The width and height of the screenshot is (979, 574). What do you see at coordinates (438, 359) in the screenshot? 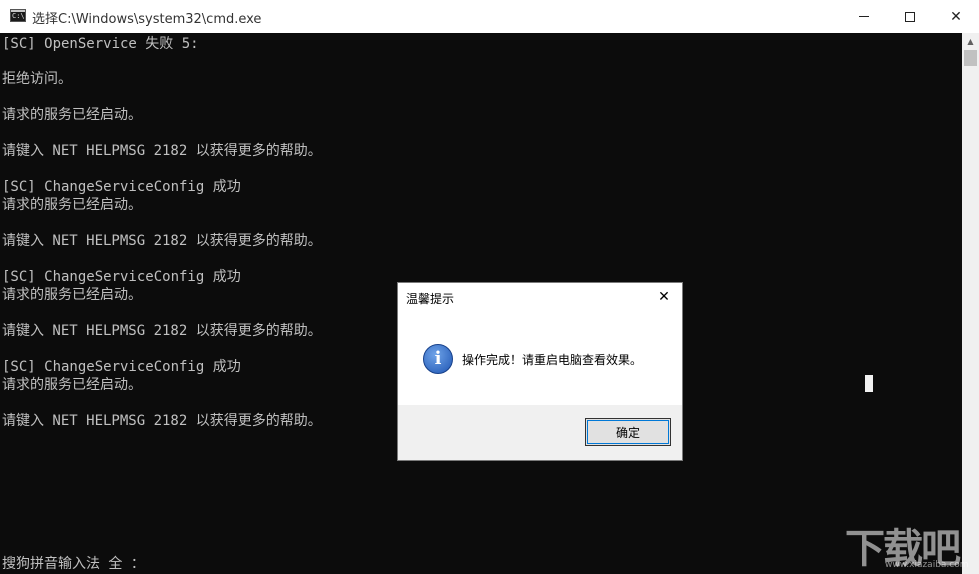
I see `info-icon: i` at bounding box center [438, 359].